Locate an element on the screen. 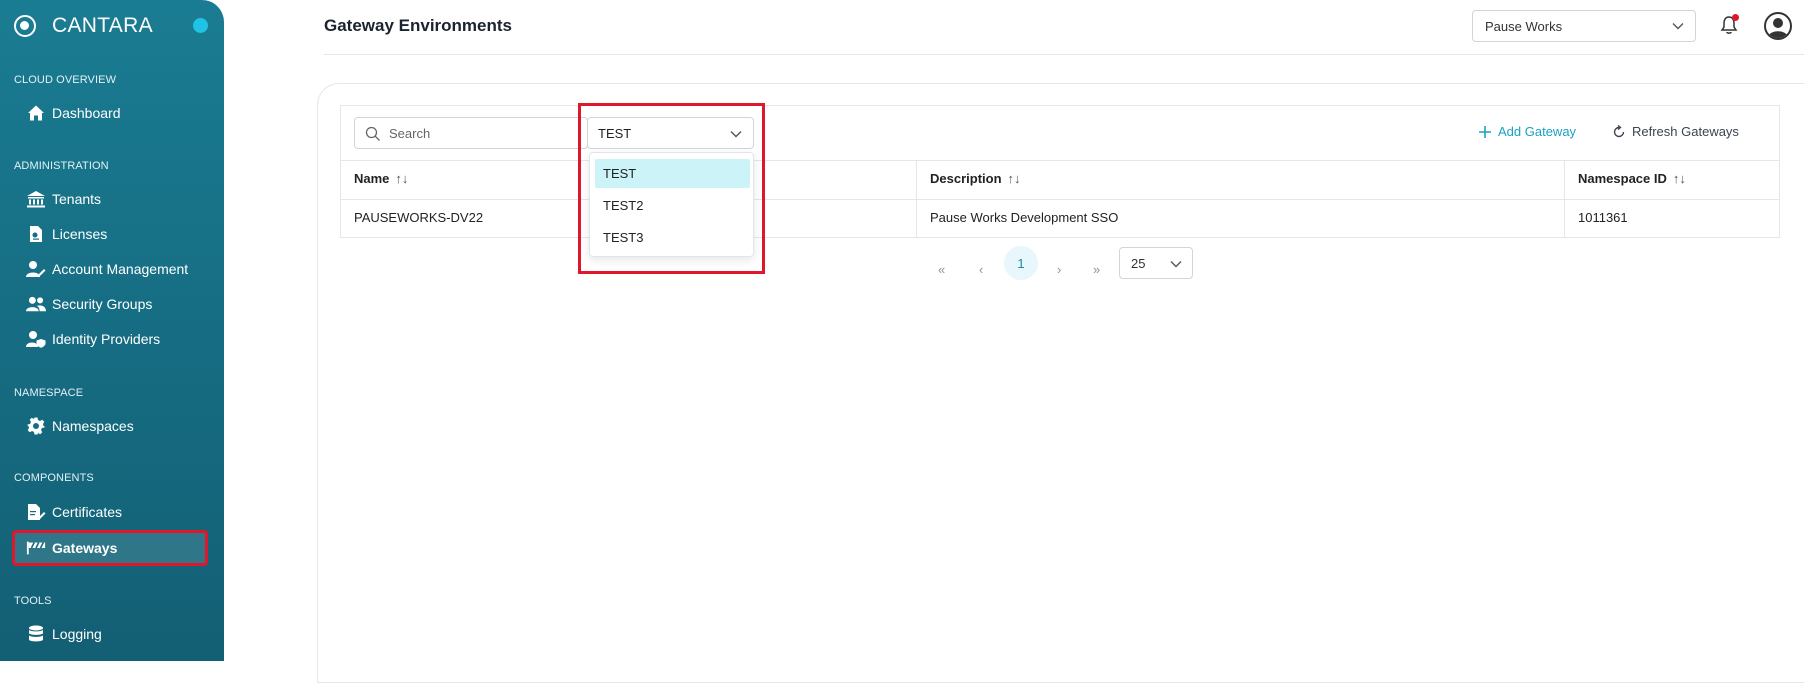 Image resolution: width=1804 pixels, height=683 pixels. sidebar-item-tenants: Tenants is located at coordinates (110, 199).